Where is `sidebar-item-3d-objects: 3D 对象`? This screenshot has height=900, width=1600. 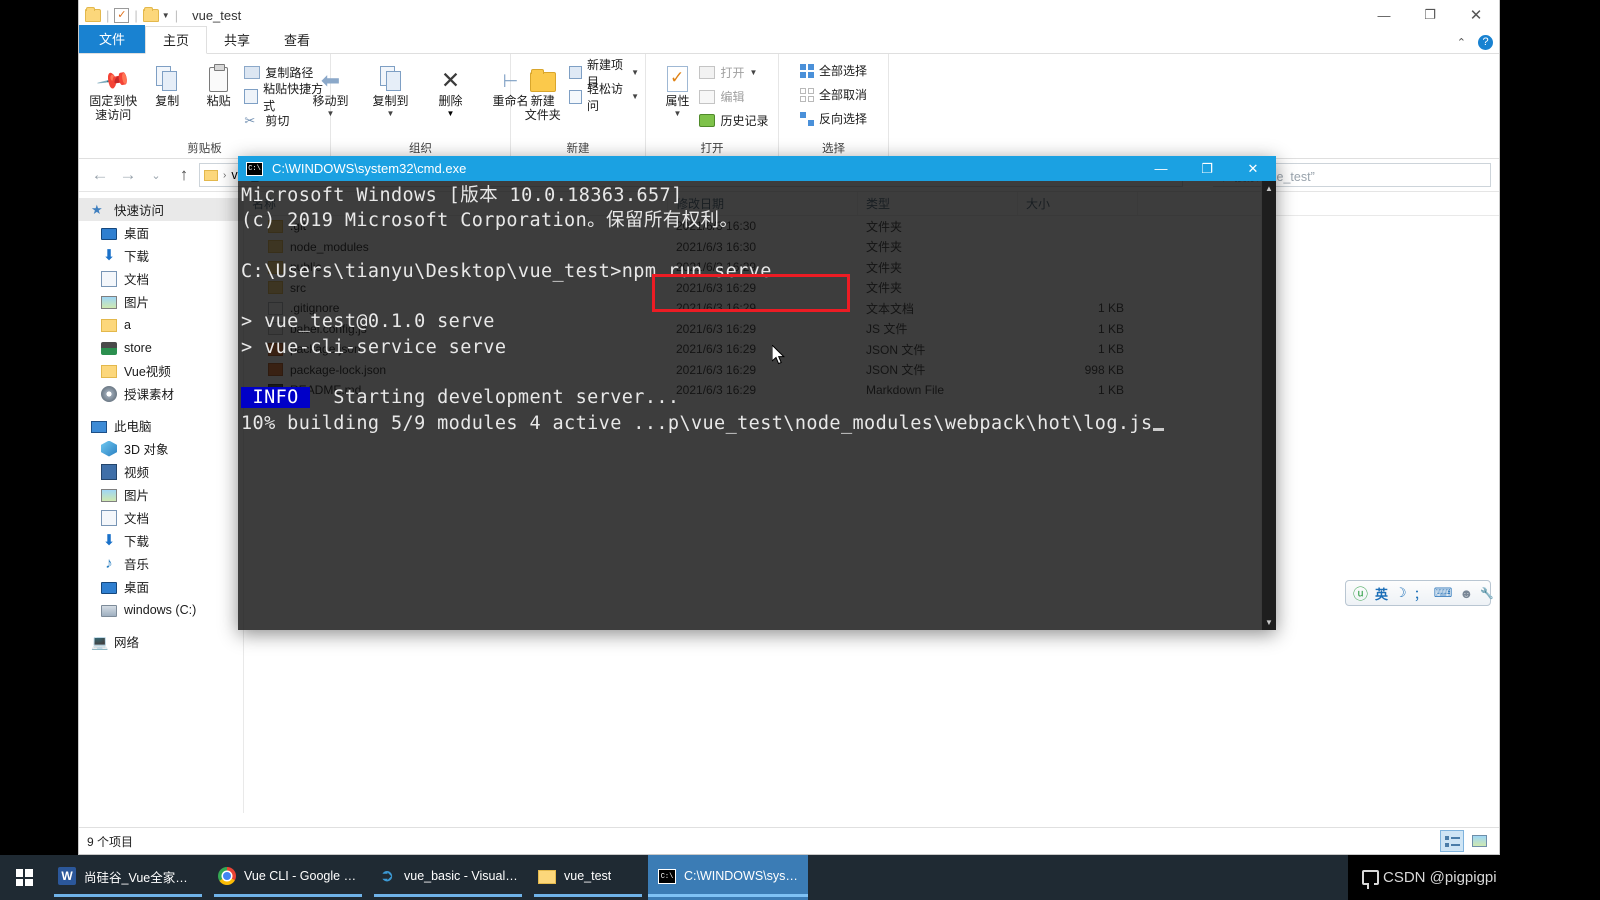
sidebar-item-3d-objects: 3D 对象 is located at coordinates (161, 448).